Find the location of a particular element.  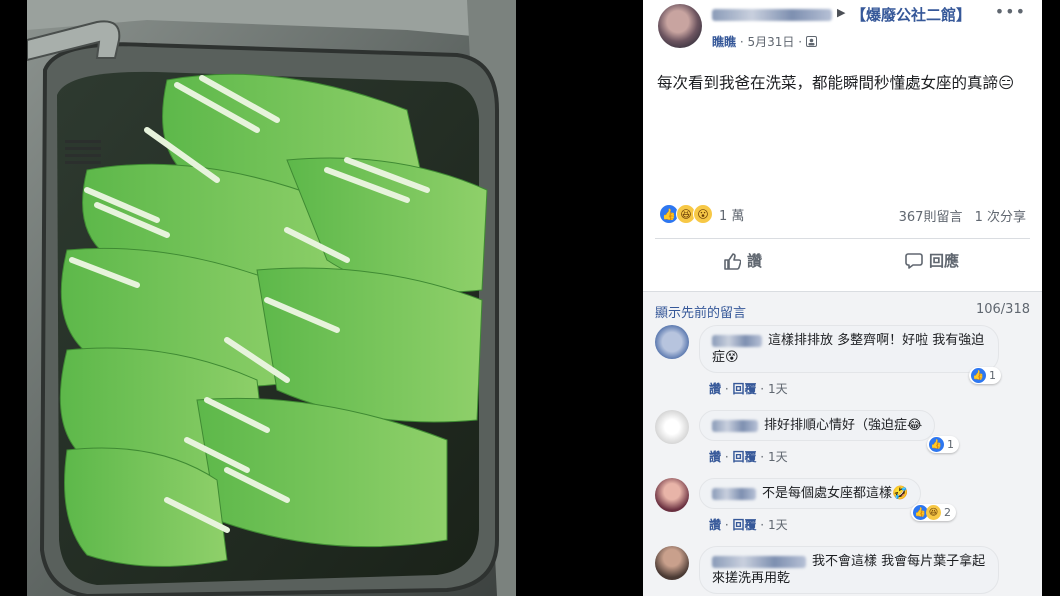

comment-count: 367則留言 is located at coordinates (931, 217).